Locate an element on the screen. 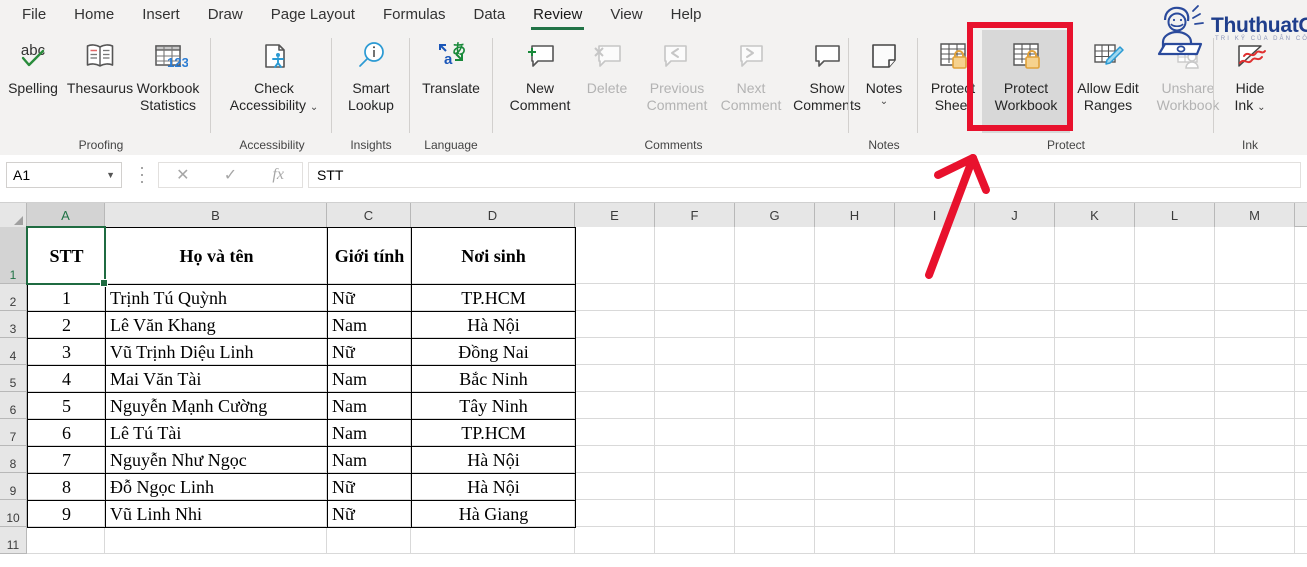  cell-c11 is located at coordinates (369, 540).